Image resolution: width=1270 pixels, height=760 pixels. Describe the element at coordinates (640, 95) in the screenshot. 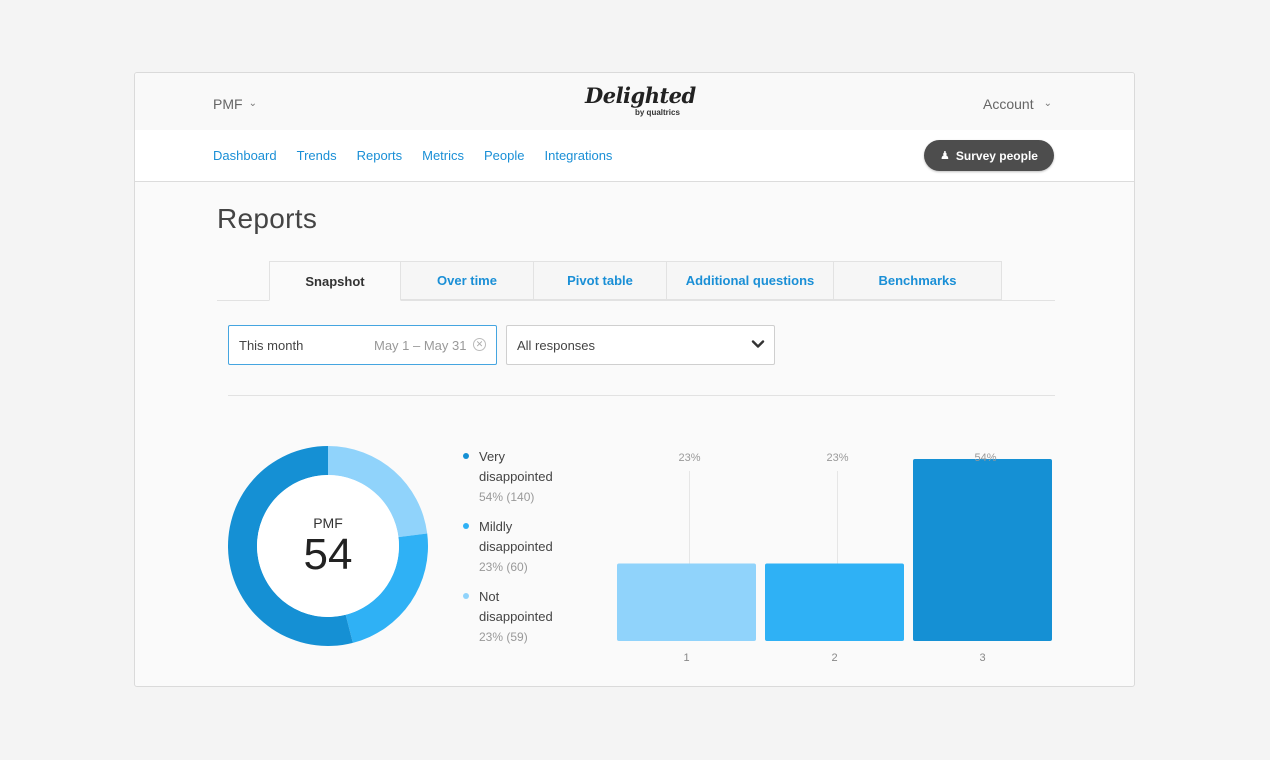

I see `logo-wordmark: Delighted` at that location.